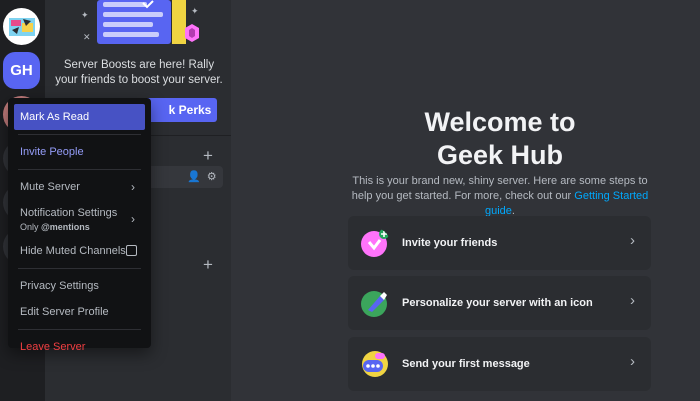 The height and width of the screenshot is (401, 700). What do you see at coordinates (52, 152) in the screenshot?
I see `menu-item-label: Invite People` at bounding box center [52, 152].